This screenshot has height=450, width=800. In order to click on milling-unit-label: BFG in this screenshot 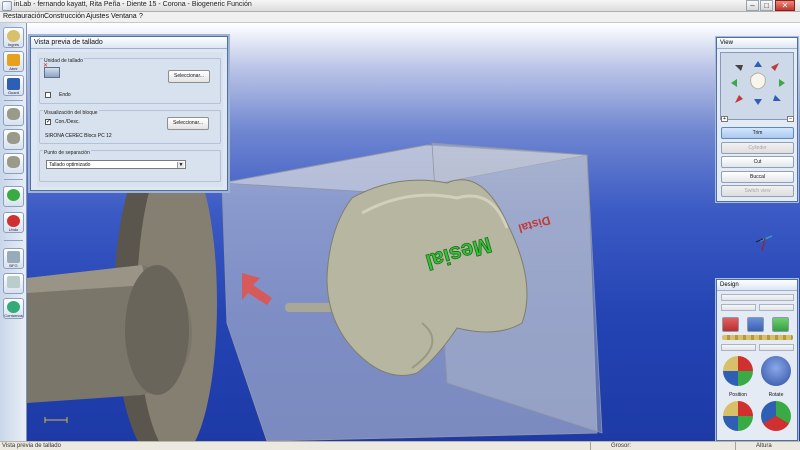, I will do `click(13, 265)`.